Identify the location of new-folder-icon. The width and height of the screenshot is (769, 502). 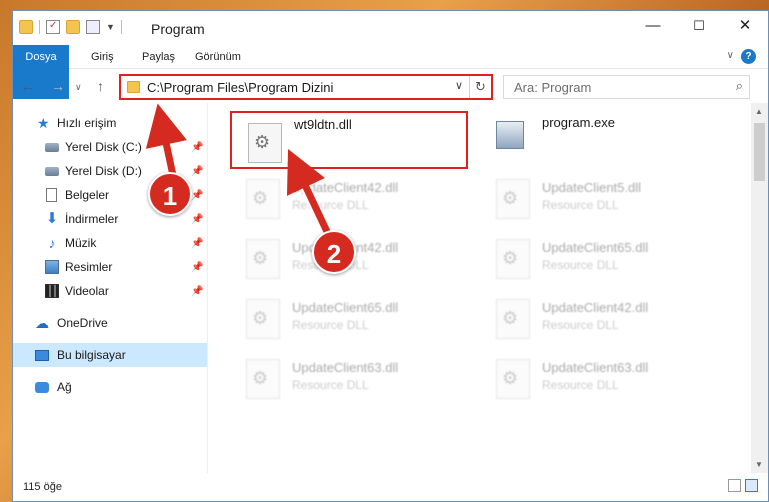
(73, 27).